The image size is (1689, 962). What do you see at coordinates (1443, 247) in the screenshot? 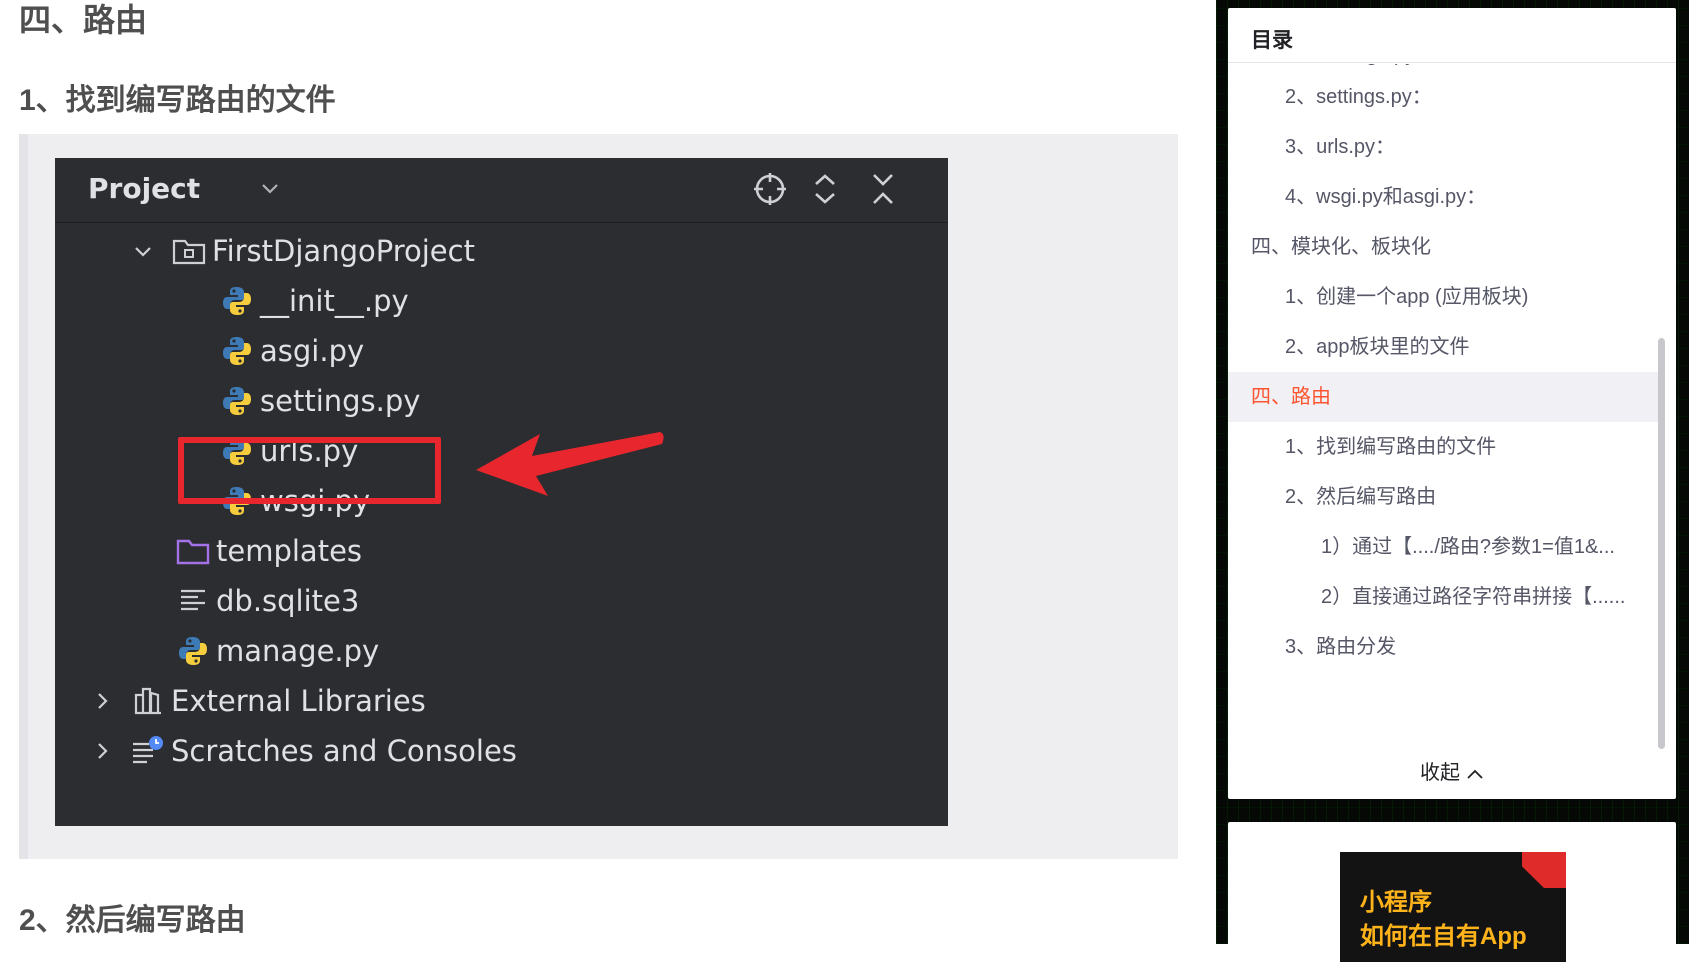
I see `toc-item: 四、模块化、板块化` at bounding box center [1443, 247].